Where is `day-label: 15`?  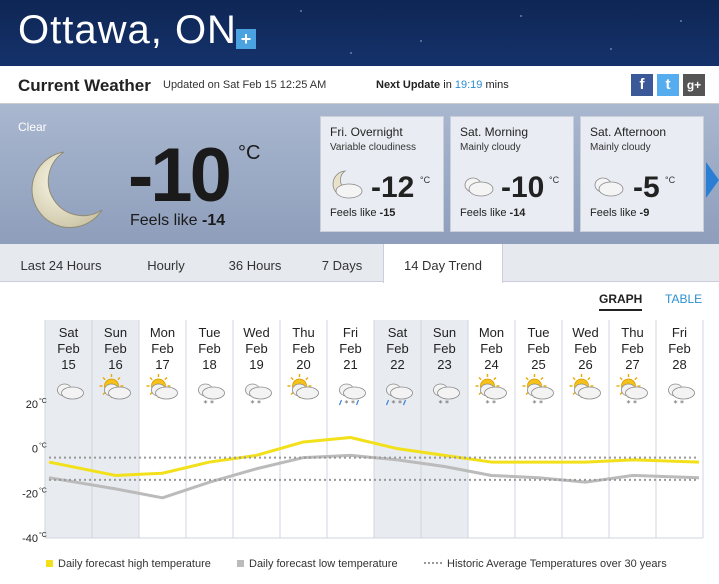
day-label: 15 is located at coordinates (68, 364).